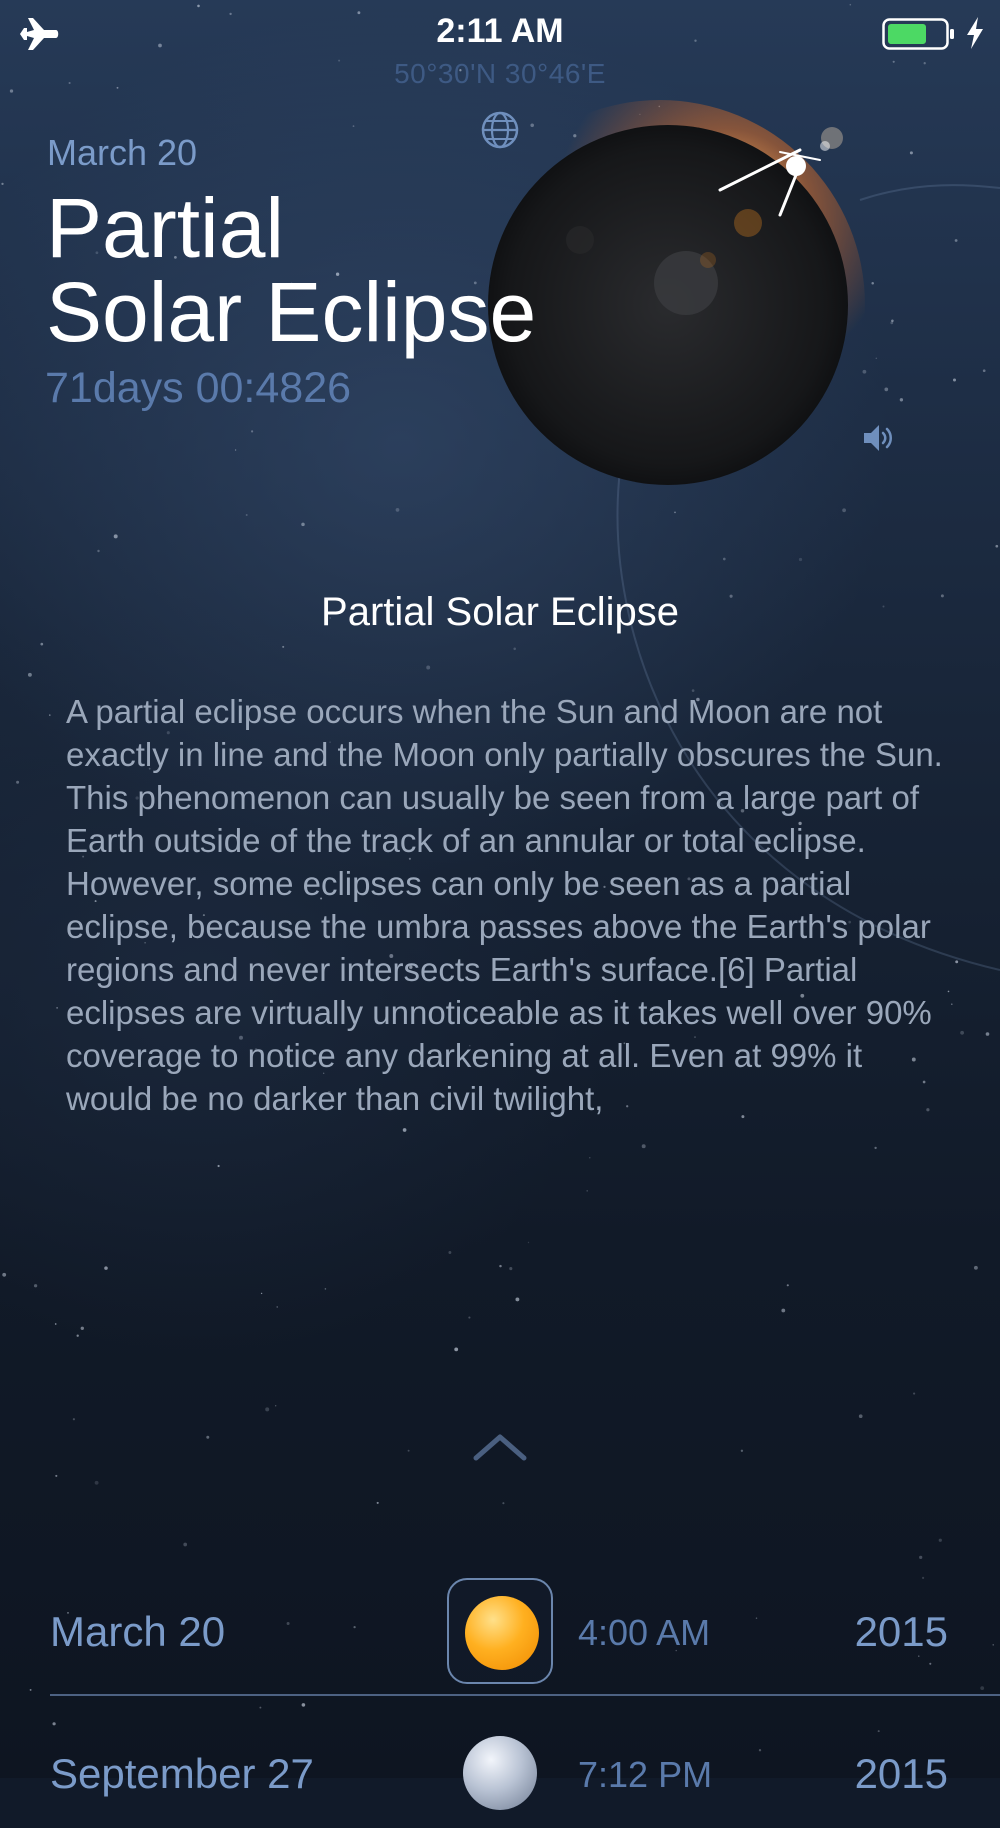 This screenshot has width=1000, height=1828. I want to click on charging-bolt-icon, so click(975, 33).